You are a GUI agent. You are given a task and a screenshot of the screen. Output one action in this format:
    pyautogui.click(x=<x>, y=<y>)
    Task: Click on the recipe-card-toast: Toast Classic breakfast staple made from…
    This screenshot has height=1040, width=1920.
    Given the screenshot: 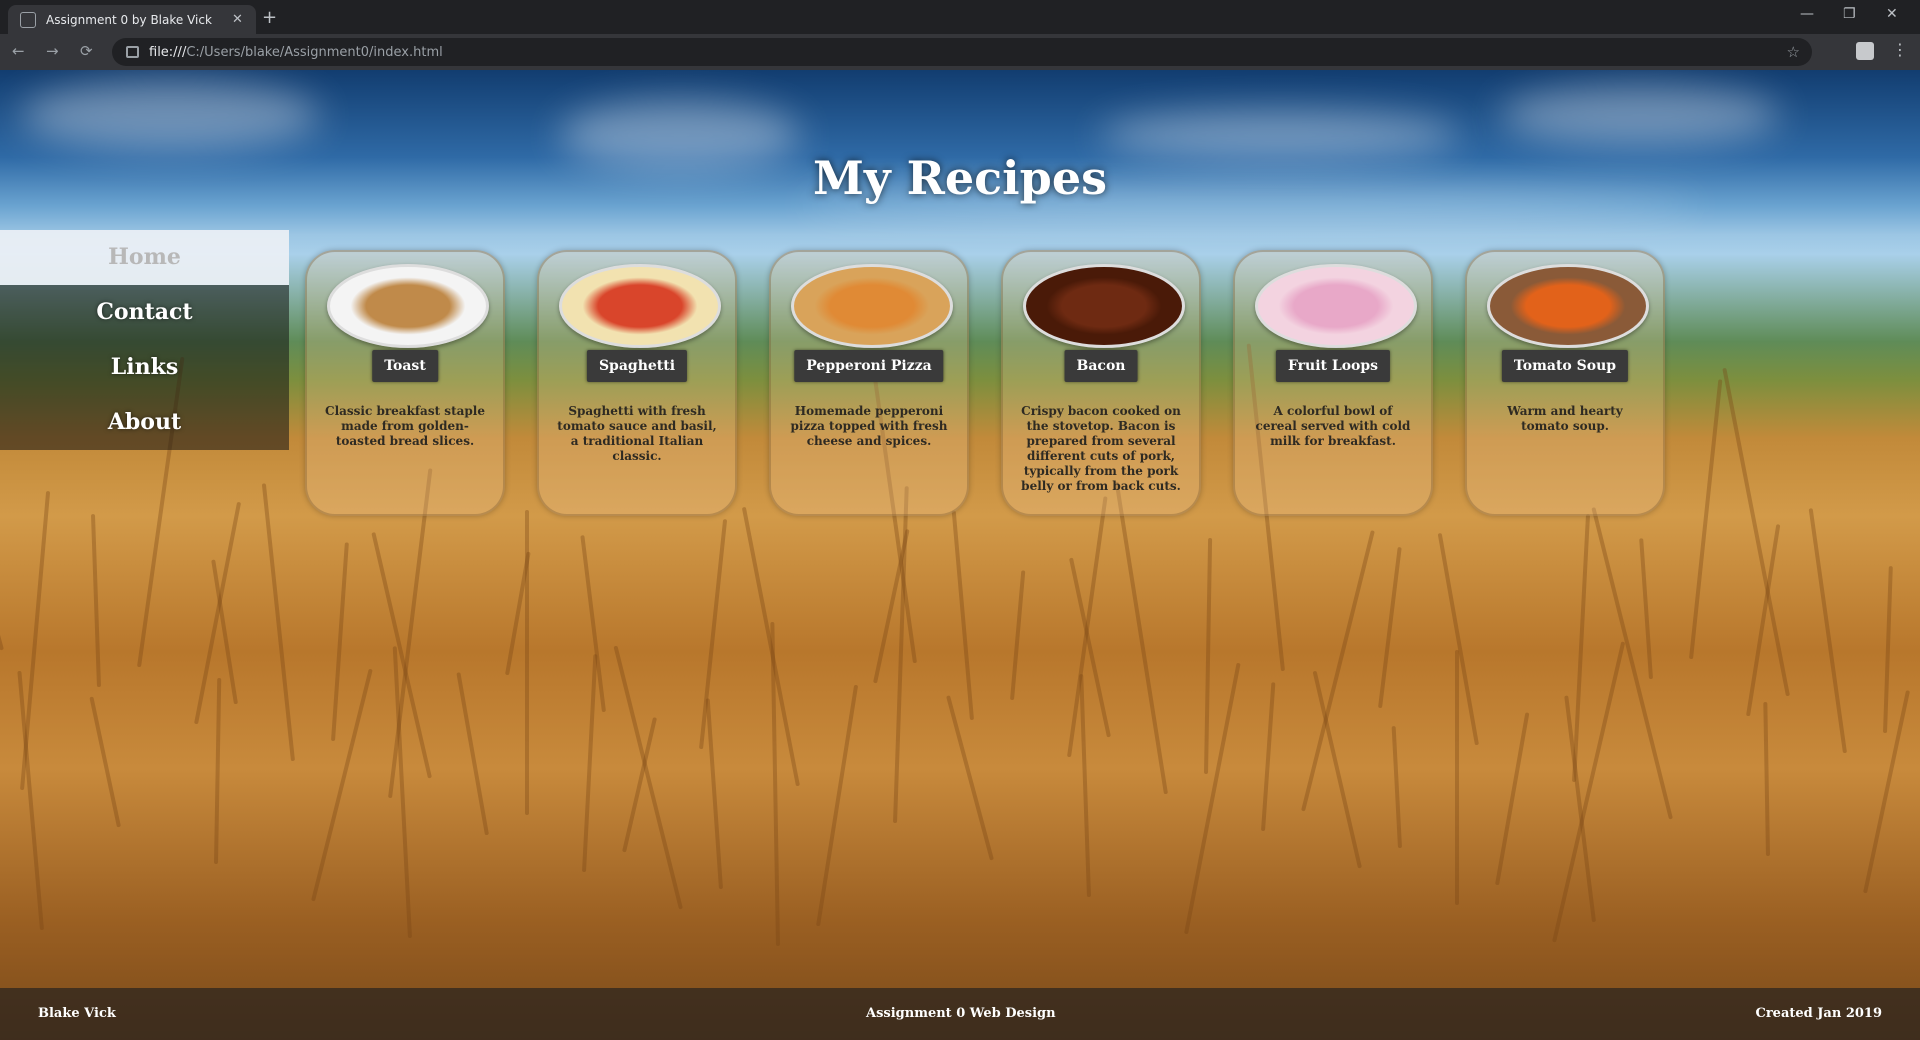 What is the action you would take?
    pyautogui.click(x=405, y=383)
    